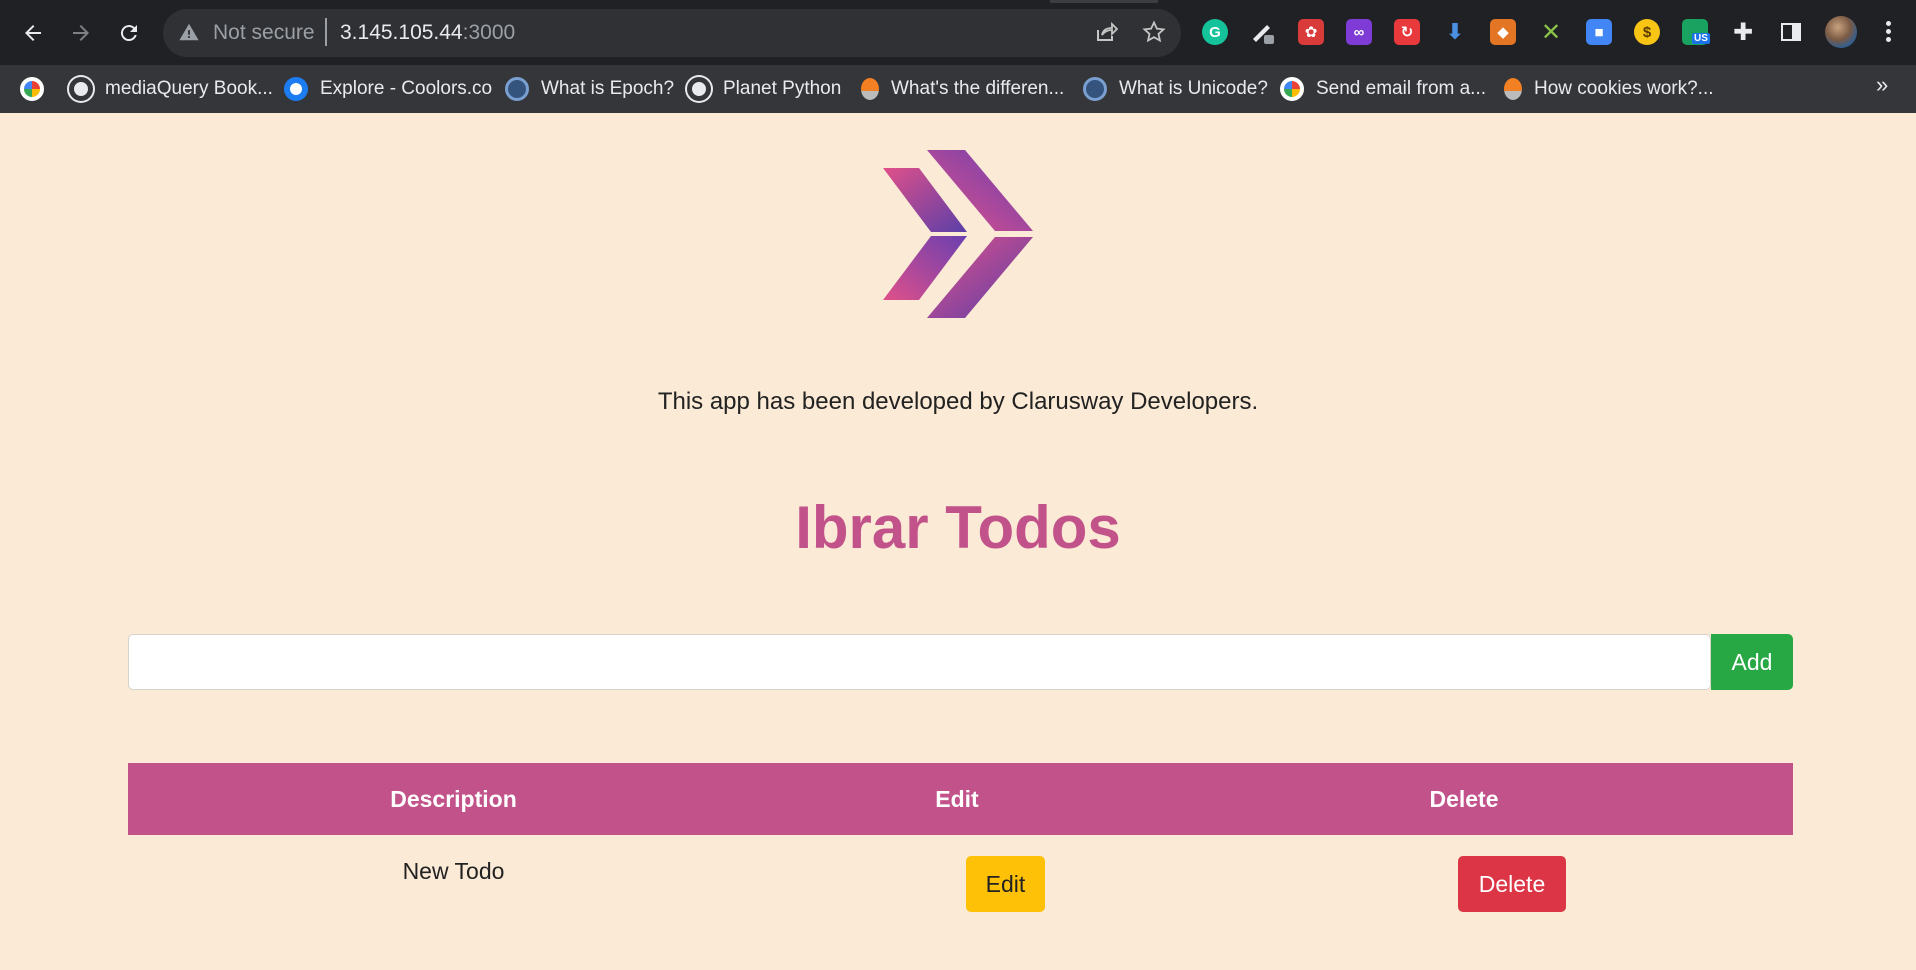  Describe the element at coordinates (1599, 32) in the screenshot. I see `blue-square-extension-icon: ■` at that location.